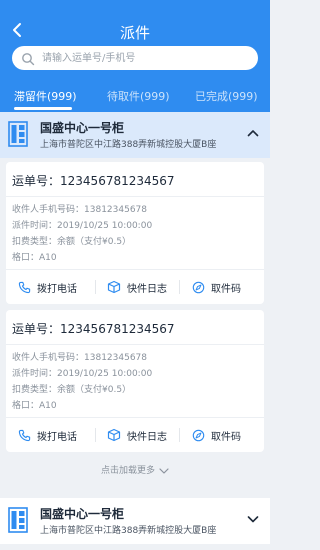 The width and height of the screenshot is (320, 550). Describe the element at coordinates (45, 96) in the screenshot. I see `tab-stranded: 滞留件(999)` at that location.